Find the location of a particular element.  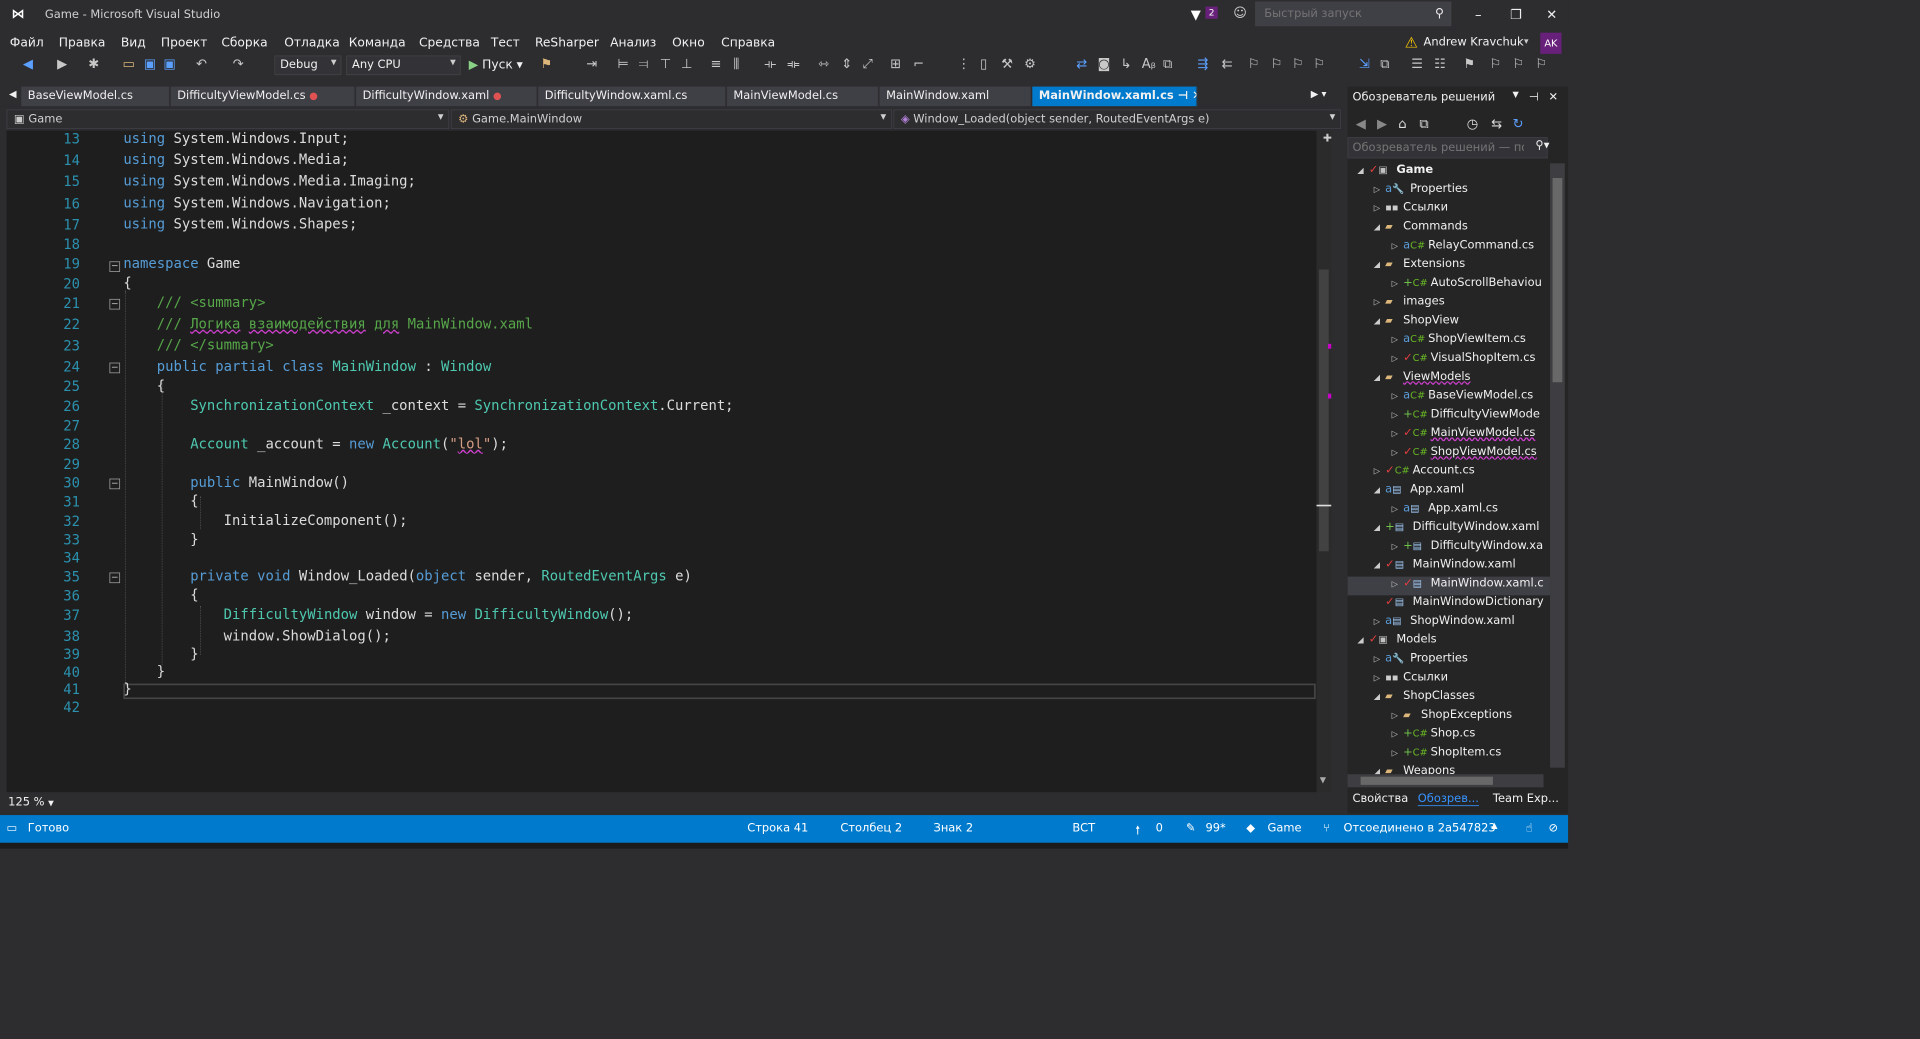

tree-item-shopwindow-xaml: ▷ a▤ ShopWindow.xaml is located at coordinates (1444, 623).